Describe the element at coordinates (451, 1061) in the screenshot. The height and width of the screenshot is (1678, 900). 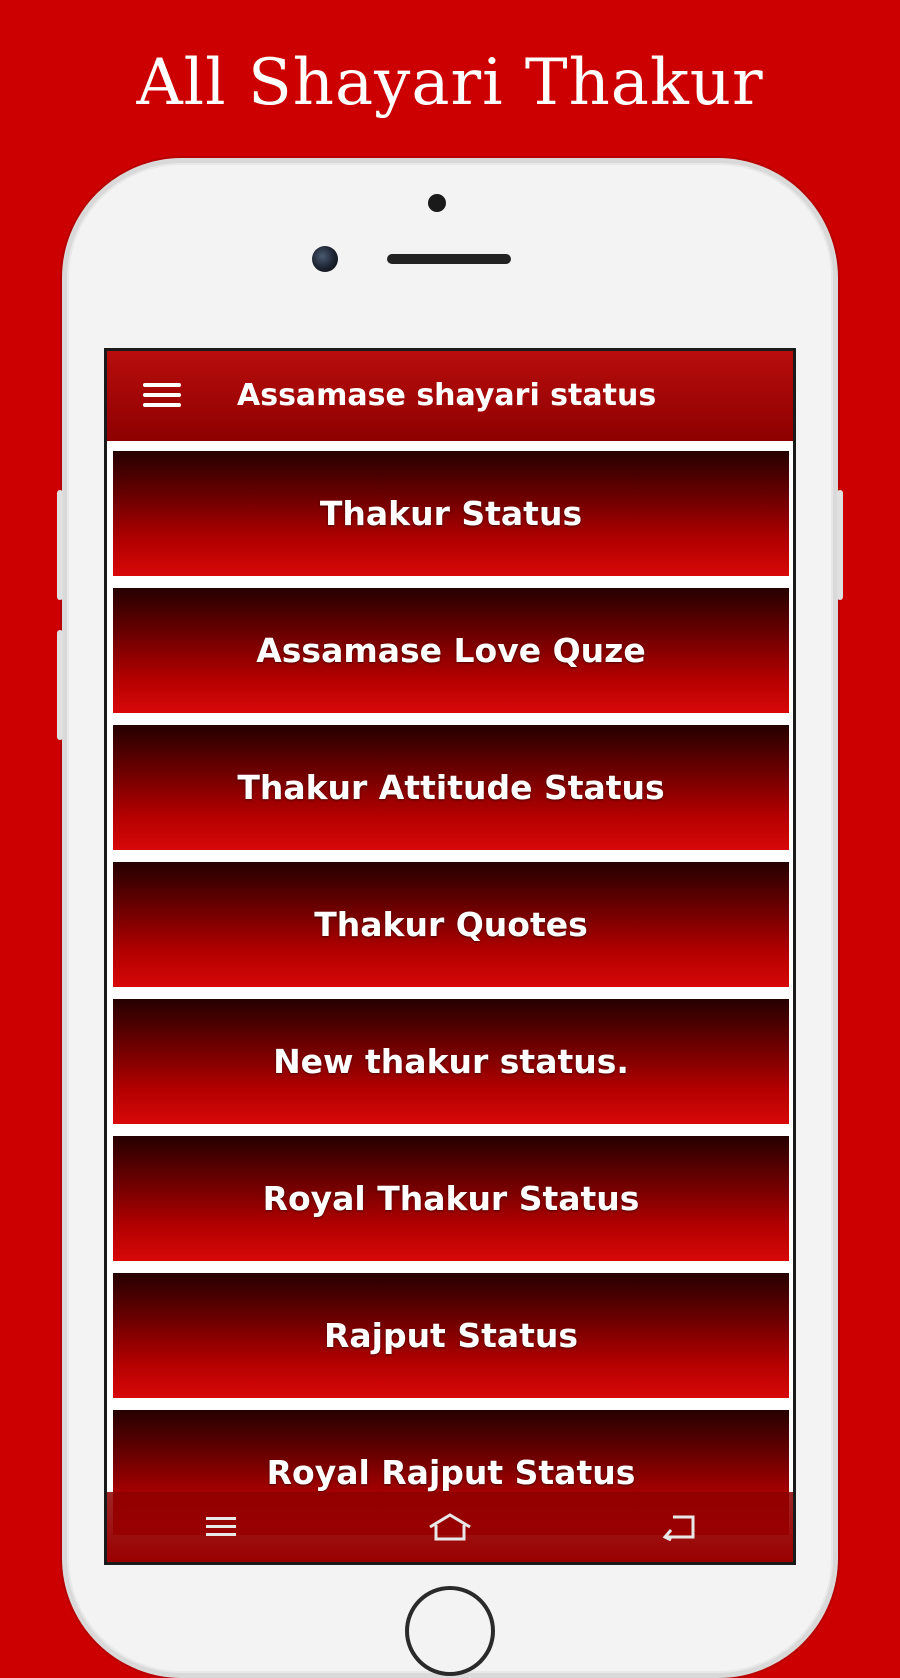
I see `menu-item-new-thakur-status: New thakur status.` at that location.